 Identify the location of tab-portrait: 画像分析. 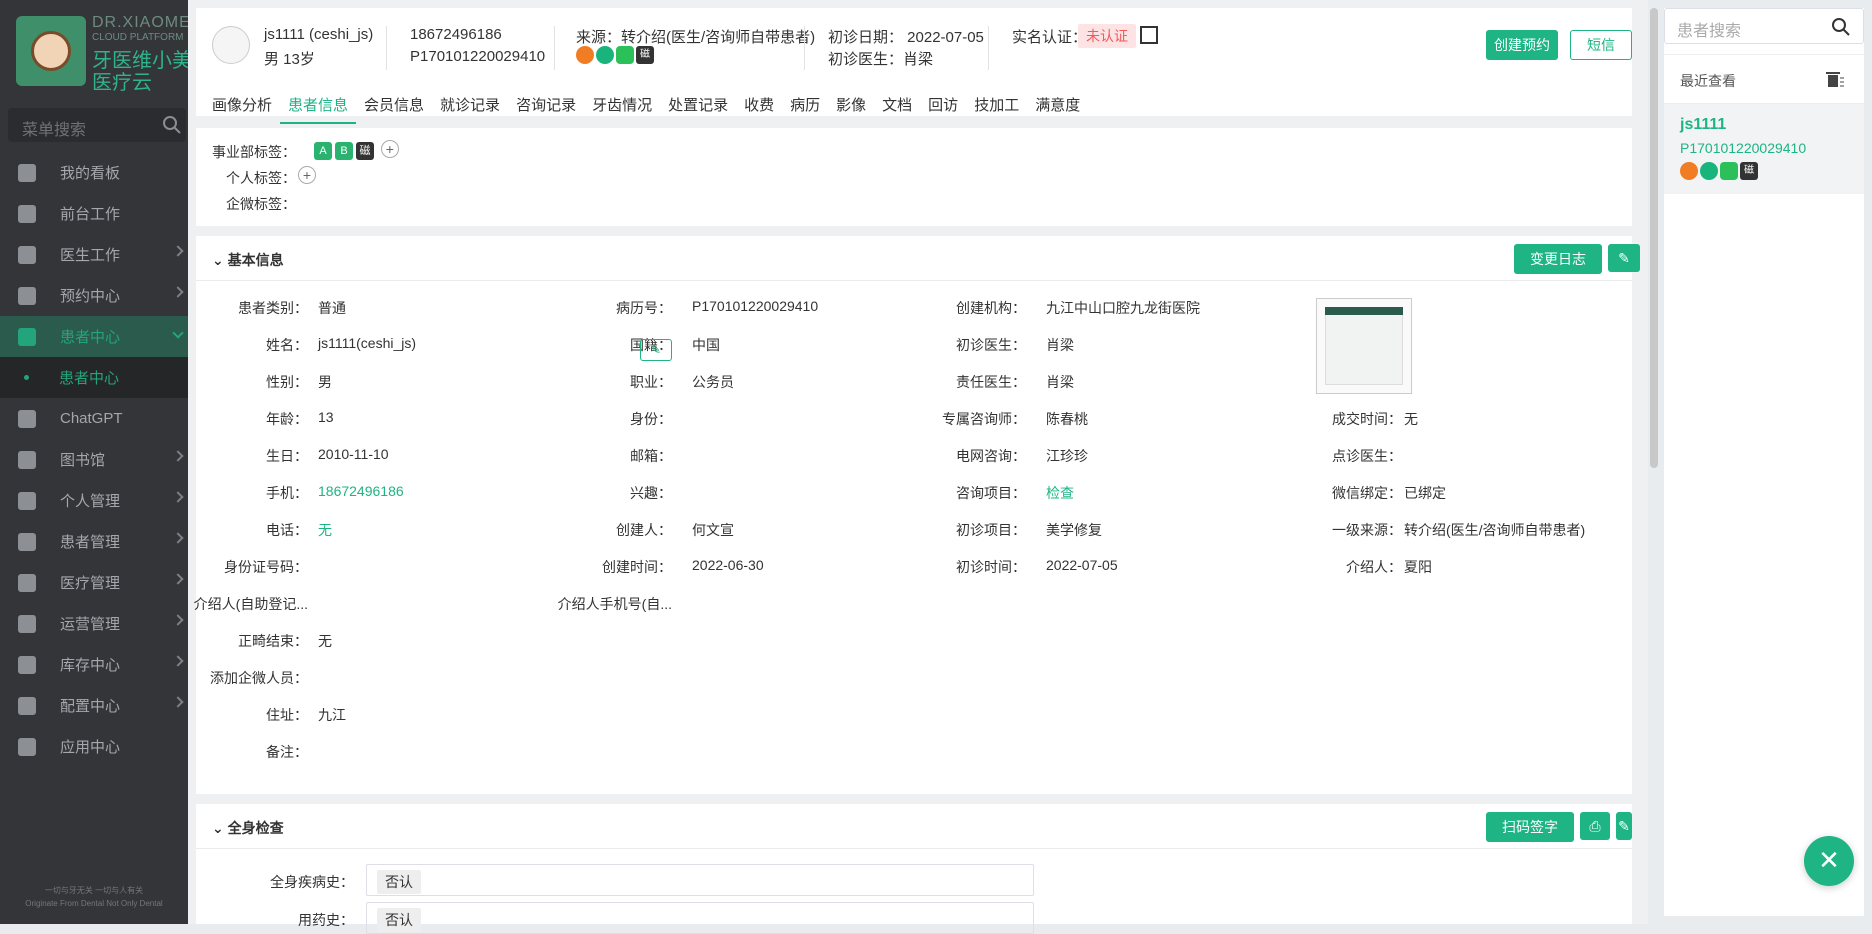
(242, 108).